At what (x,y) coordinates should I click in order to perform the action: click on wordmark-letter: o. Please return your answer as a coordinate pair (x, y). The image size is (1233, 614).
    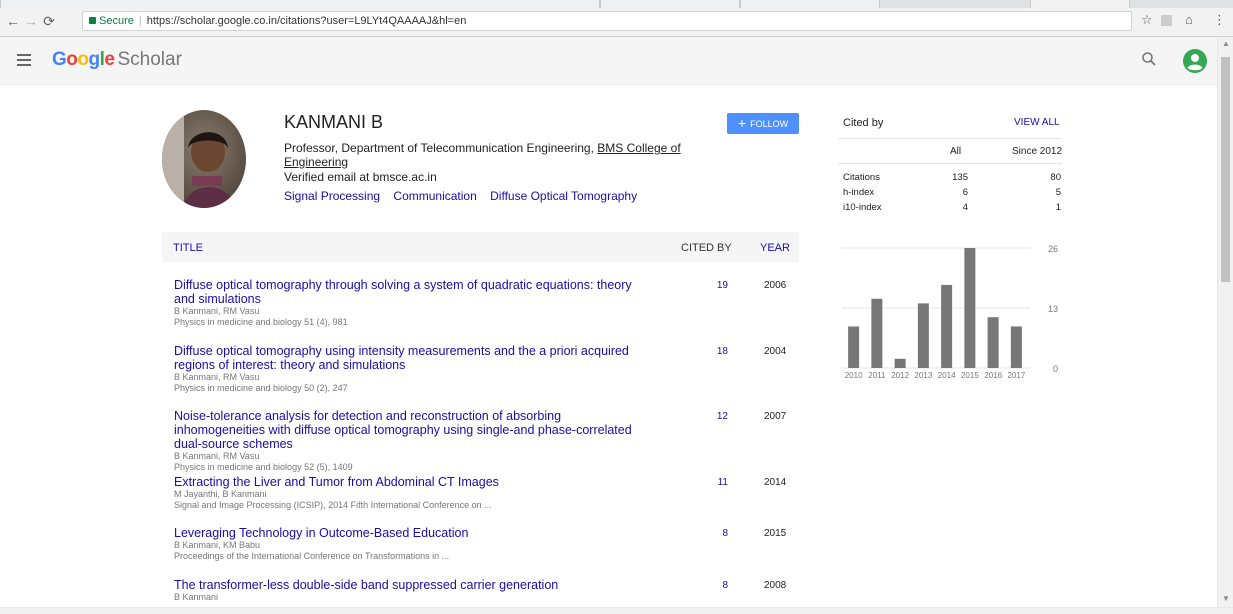
    Looking at the image, I should click on (83, 59).